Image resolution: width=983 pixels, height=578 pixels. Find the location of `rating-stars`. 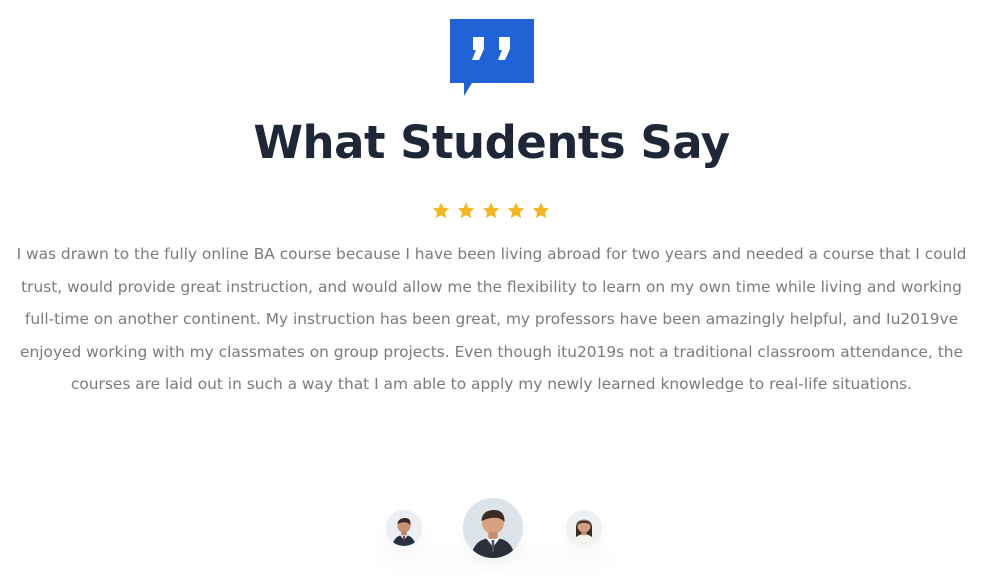

rating-stars is located at coordinates (493, 212).